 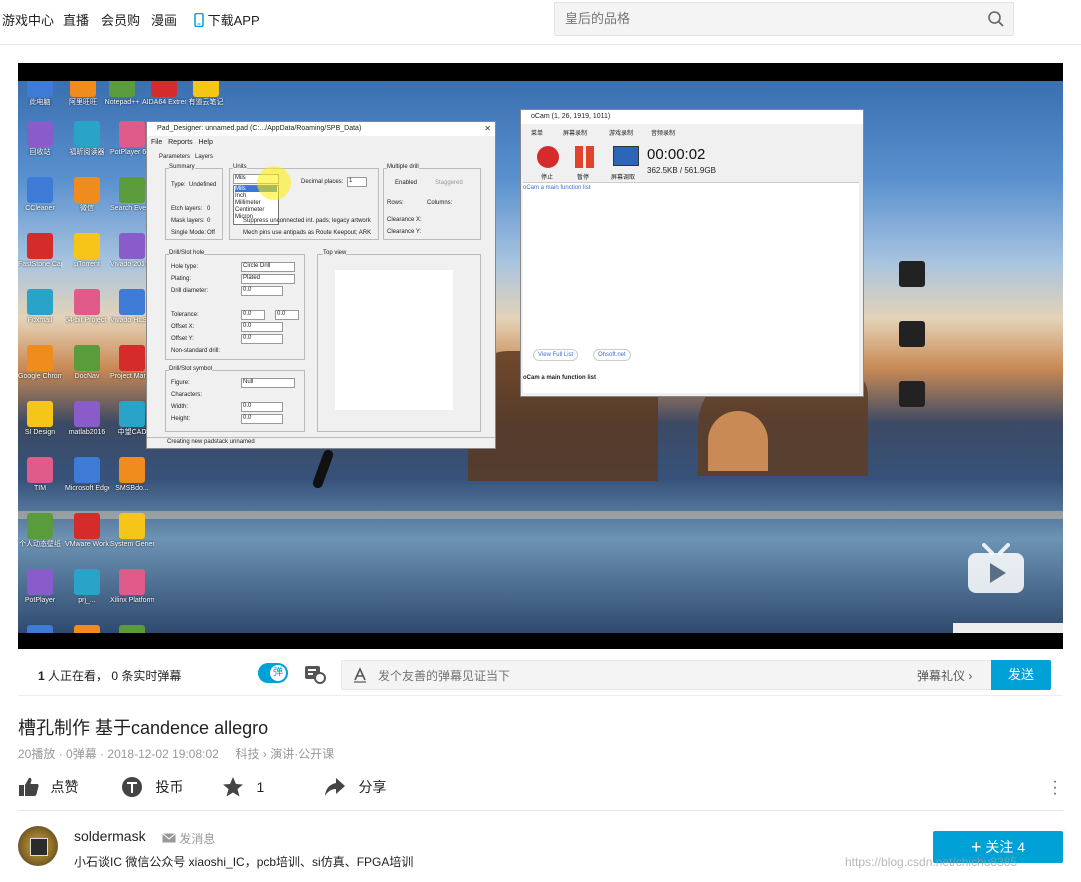 I want to click on drill-slot-hole-label: Drill/Slot hole, so click(x=187, y=253).